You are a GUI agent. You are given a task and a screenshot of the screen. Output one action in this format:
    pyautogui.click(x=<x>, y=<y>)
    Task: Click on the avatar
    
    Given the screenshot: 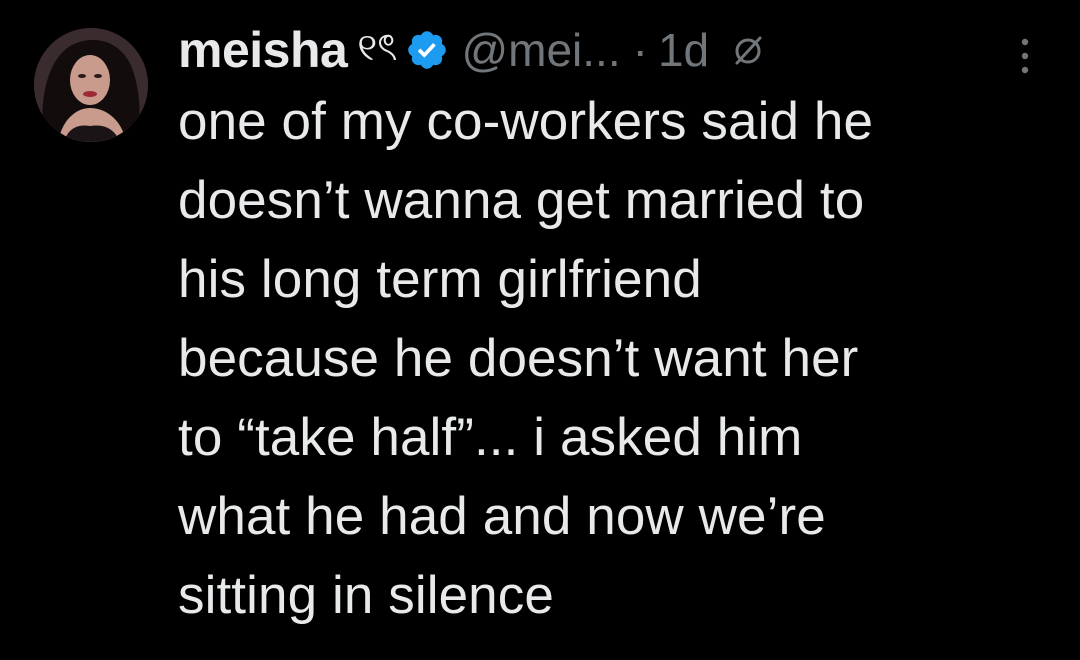 What is the action you would take?
    pyautogui.click(x=91, y=85)
    